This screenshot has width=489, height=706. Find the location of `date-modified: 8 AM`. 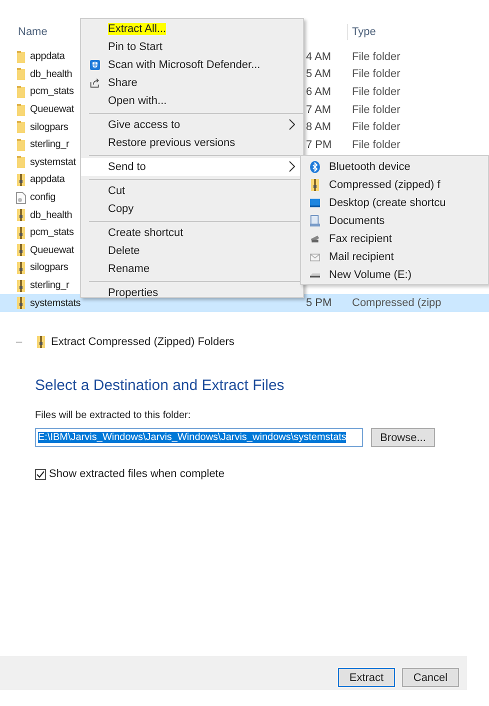

date-modified: 8 AM is located at coordinates (319, 127).